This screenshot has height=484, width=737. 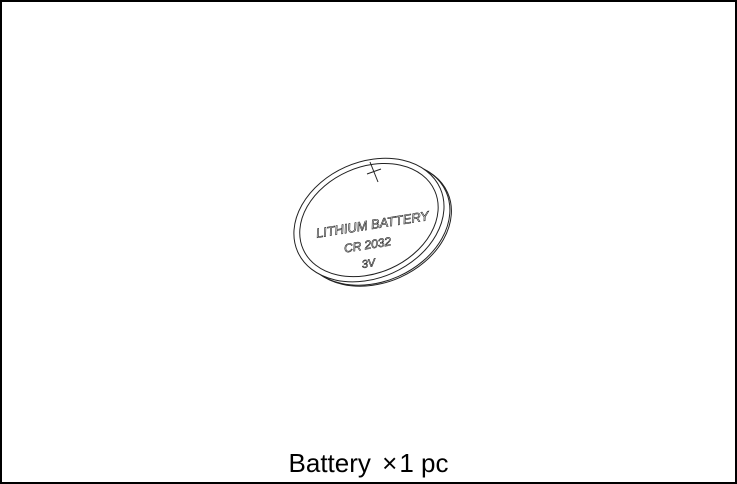 I want to click on battery-drawing: LITHIUM BATTERY CR 2032 3V, so click(x=372, y=222).